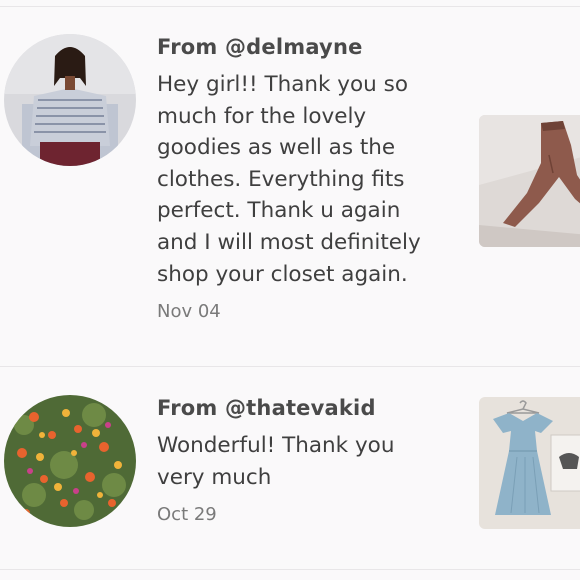  Describe the element at coordinates (279, 211) in the screenshot. I see `review-message-line: perfect. Thank u again` at that location.